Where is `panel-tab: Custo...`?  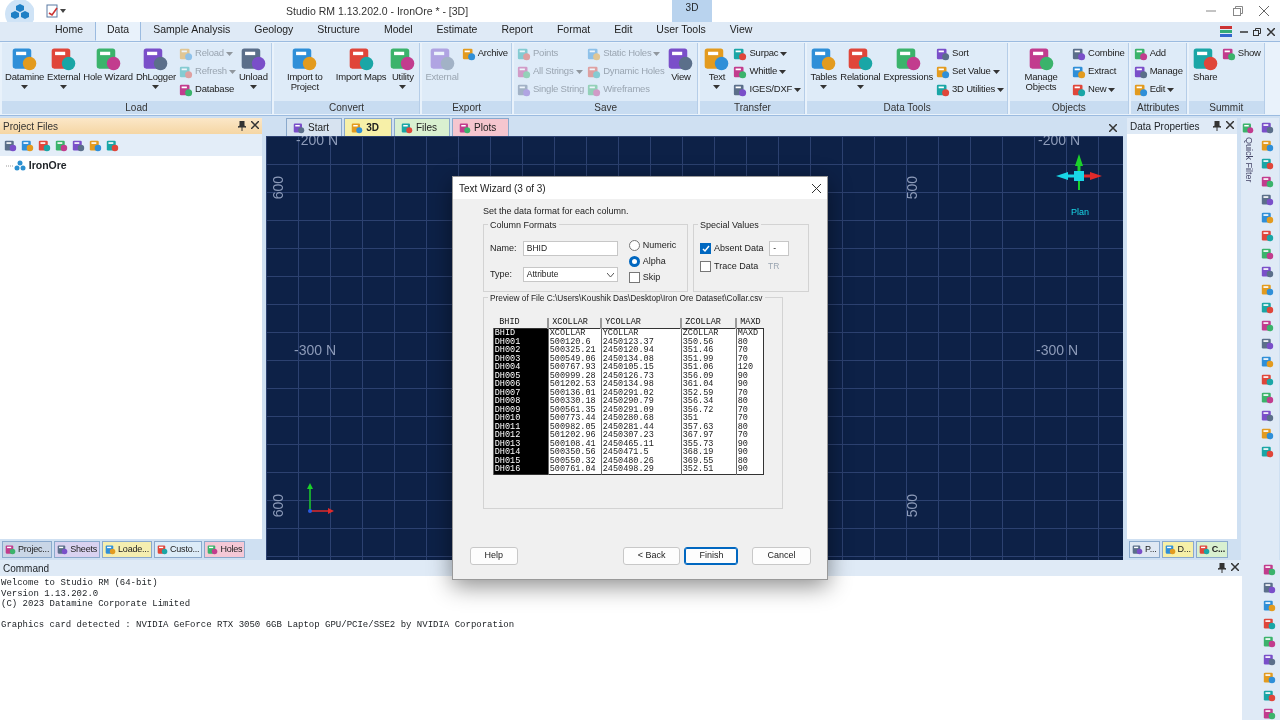 panel-tab: Custo... is located at coordinates (178, 549).